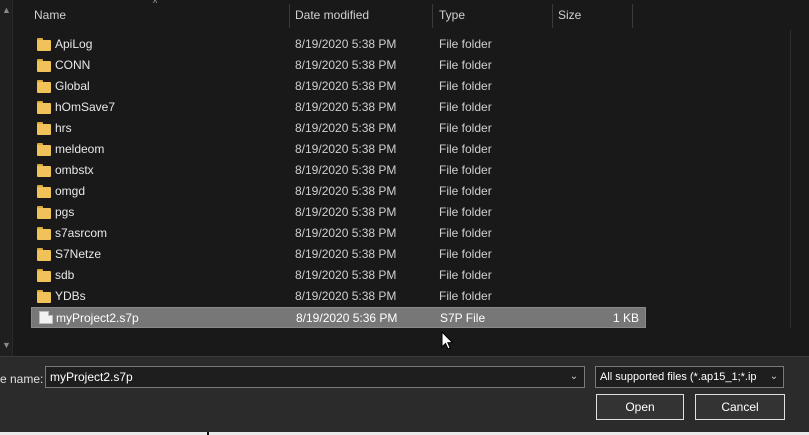 The height and width of the screenshot is (435, 809). Describe the element at coordinates (70, 296) in the screenshot. I see `file-name: YDBs` at that location.